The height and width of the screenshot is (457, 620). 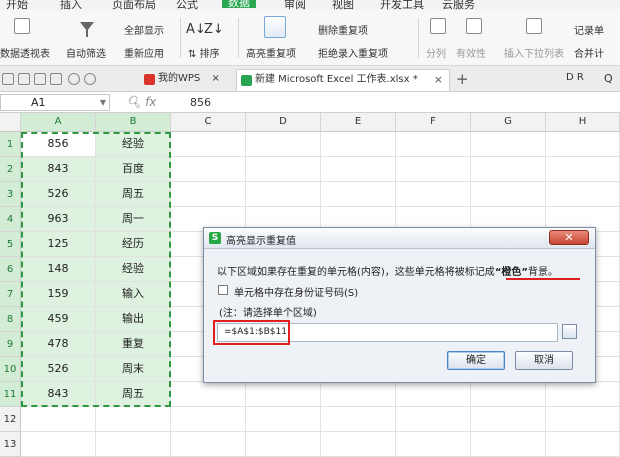 What do you see at coordinates (358, 122) in the screenshot?
I see `column-header-e: E` at bounding box center [358, 122].